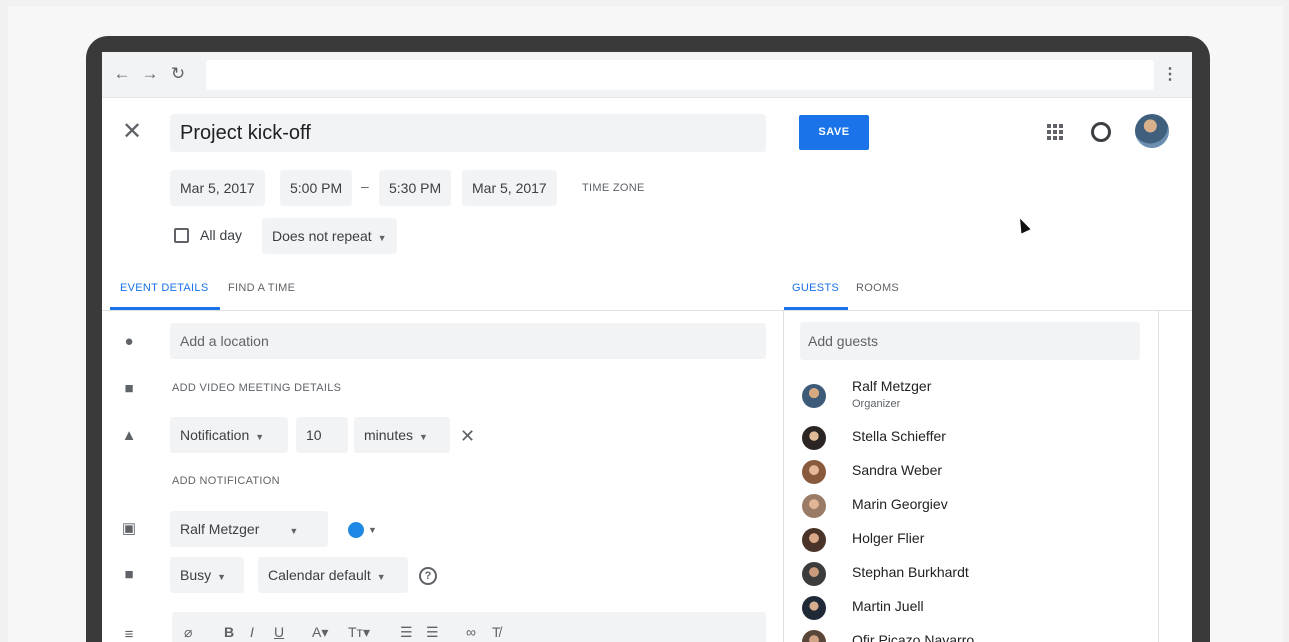 This screenshot has height=642, width=1289. What do you see at coordinates (215, 435) in the screenshot?
I see `notification-type-value: Notification` at bounding box center [215, 435].